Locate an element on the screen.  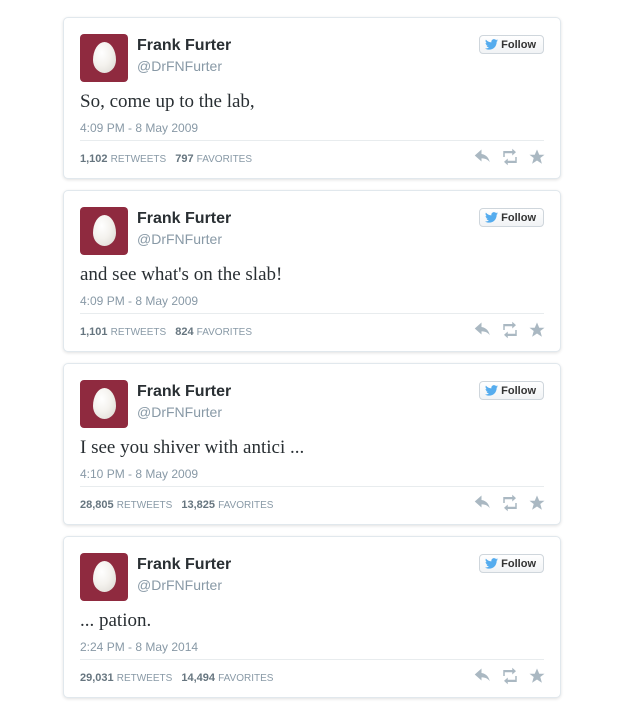
retweet-count: 1,101 is located at coordinates (94, 332).